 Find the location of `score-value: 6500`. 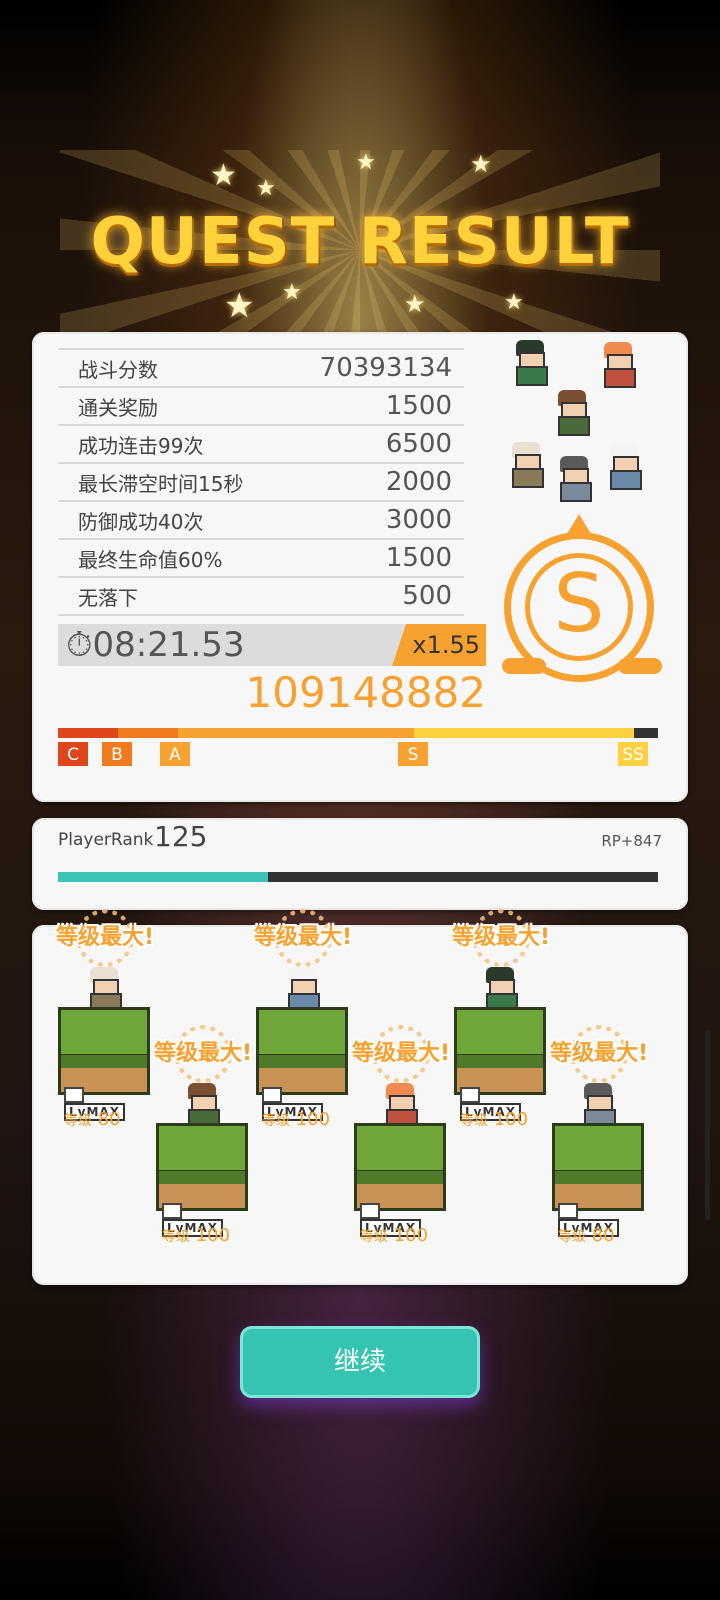

score-value: 6500 is located at coordinates (418, 444).